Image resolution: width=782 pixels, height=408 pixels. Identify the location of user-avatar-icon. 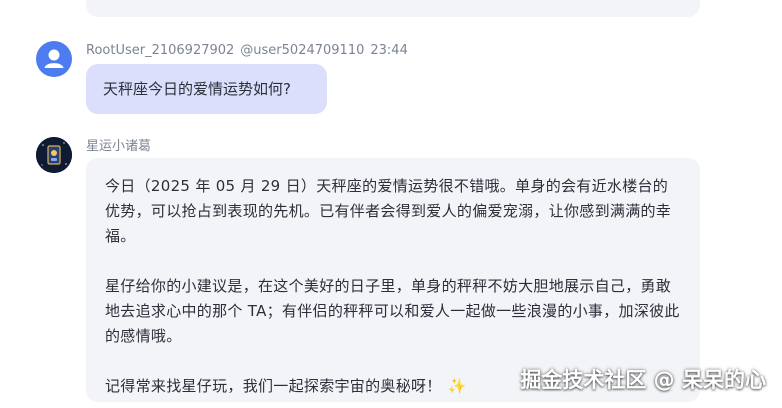
(54, 59).